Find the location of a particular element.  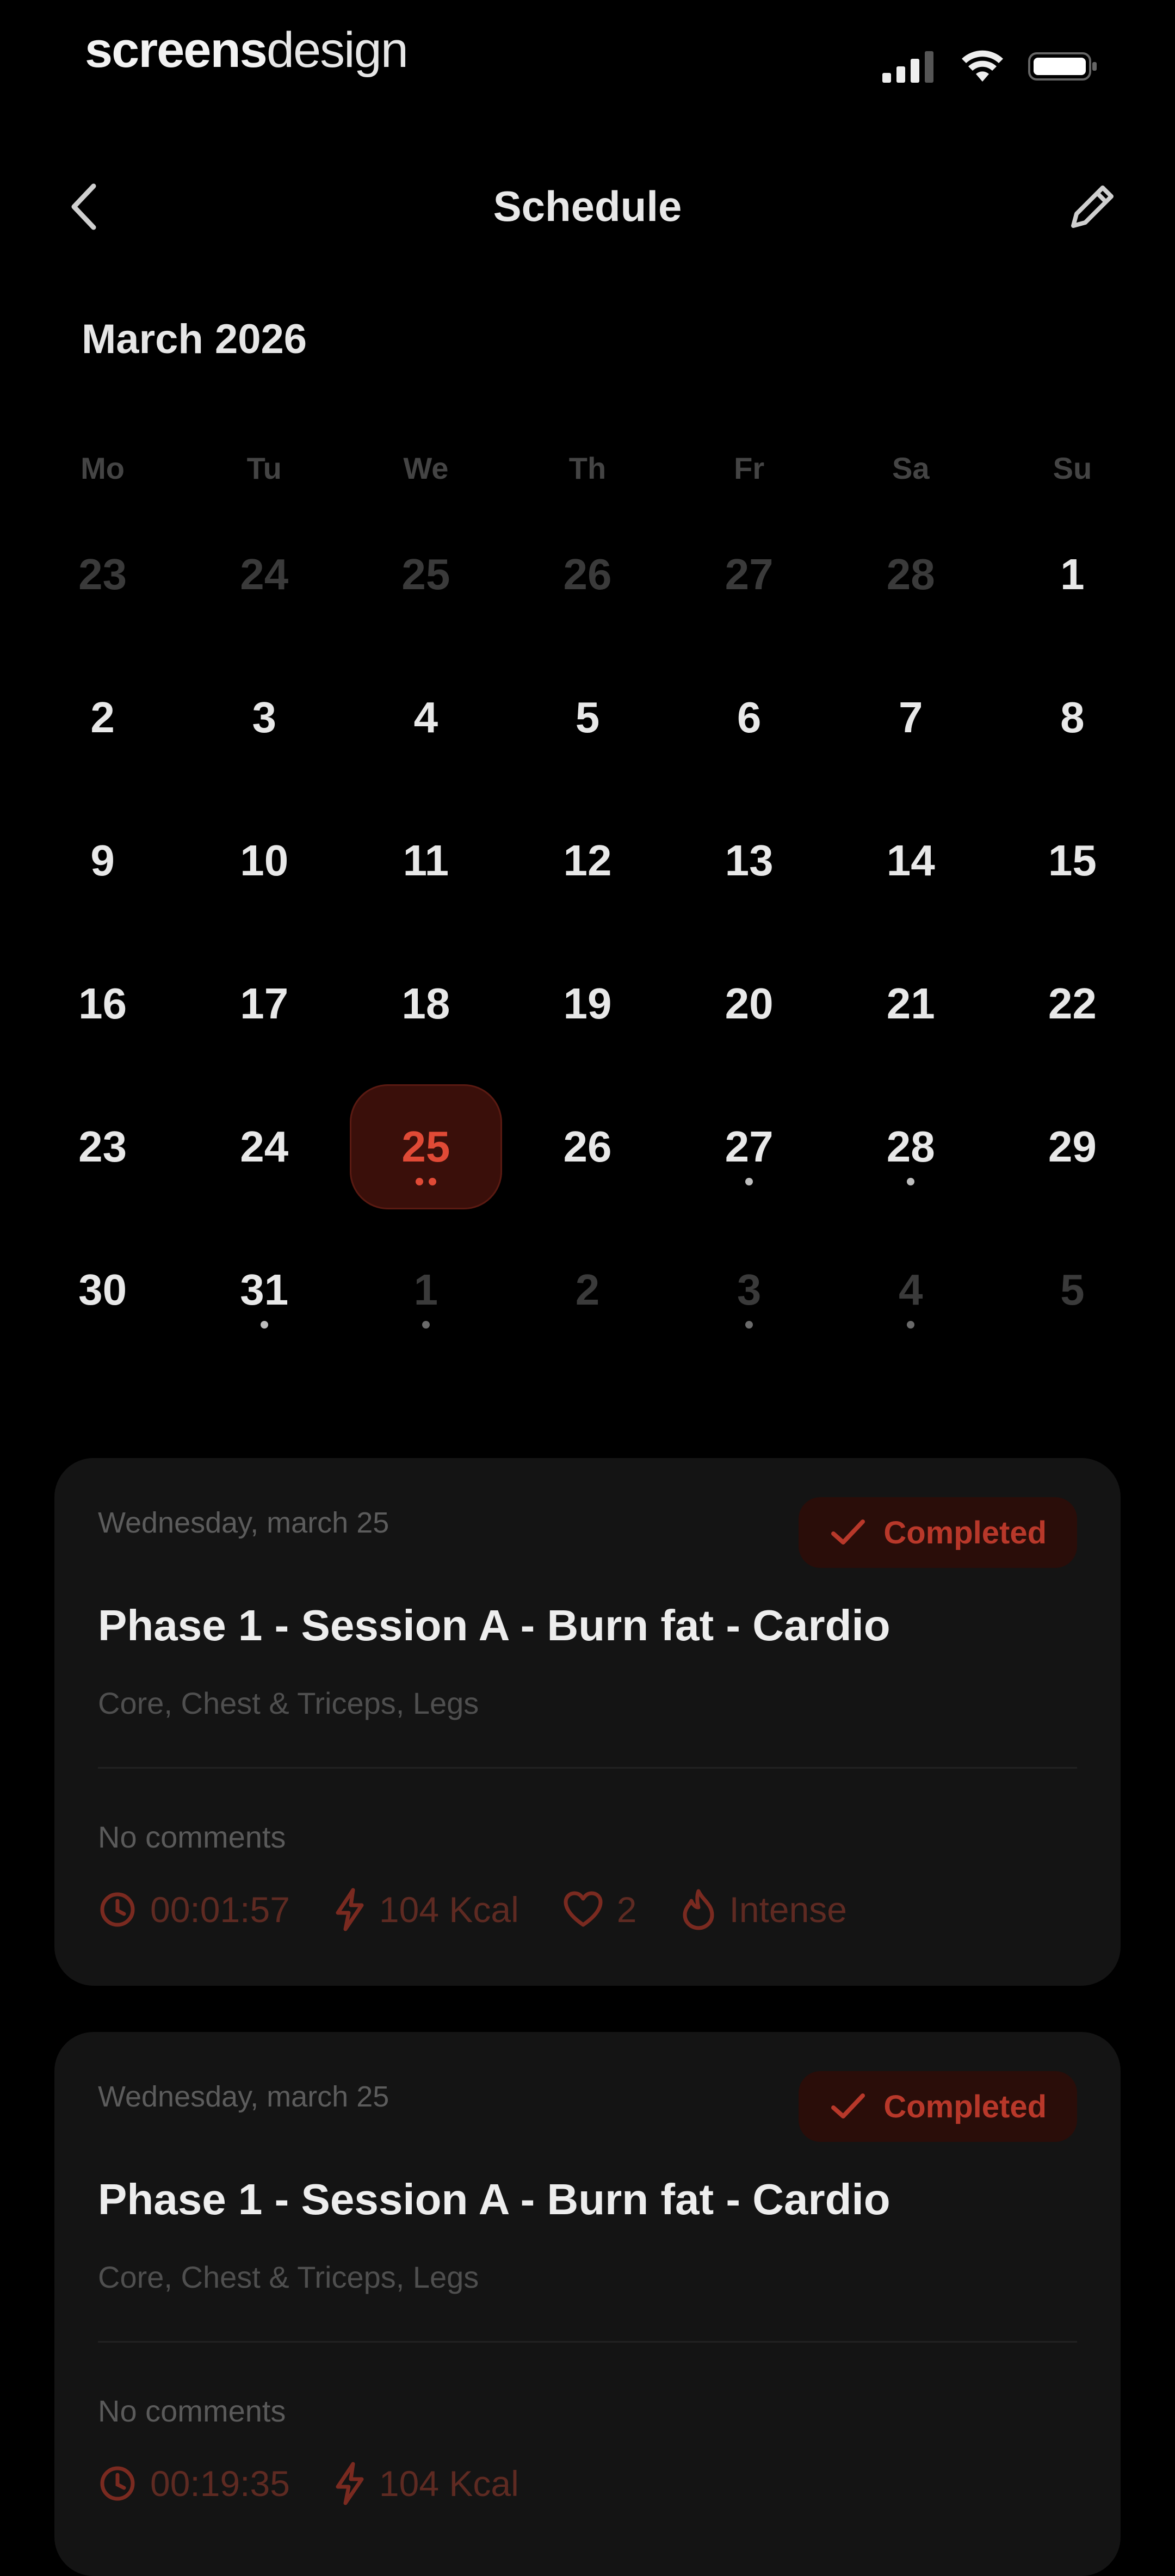

weekday-label: Sa is located at coordinates (911, 467).